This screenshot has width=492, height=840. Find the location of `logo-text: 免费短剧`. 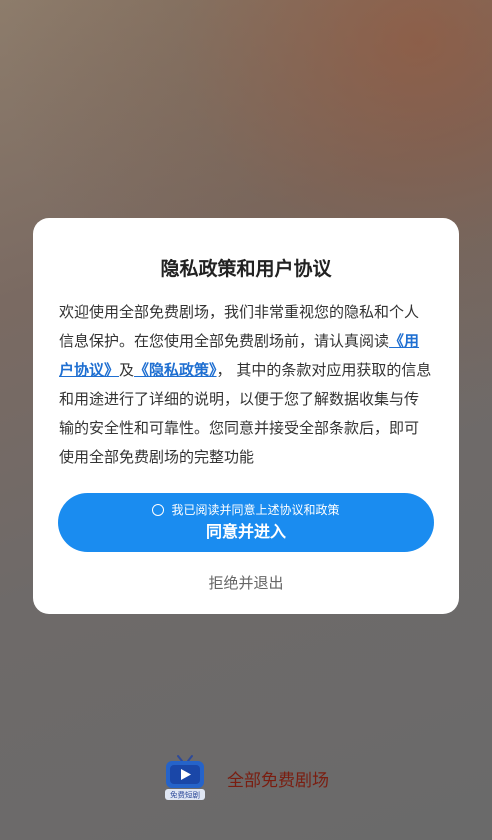

logo-text: 免费短剧 is located at coordinates (185, 795).